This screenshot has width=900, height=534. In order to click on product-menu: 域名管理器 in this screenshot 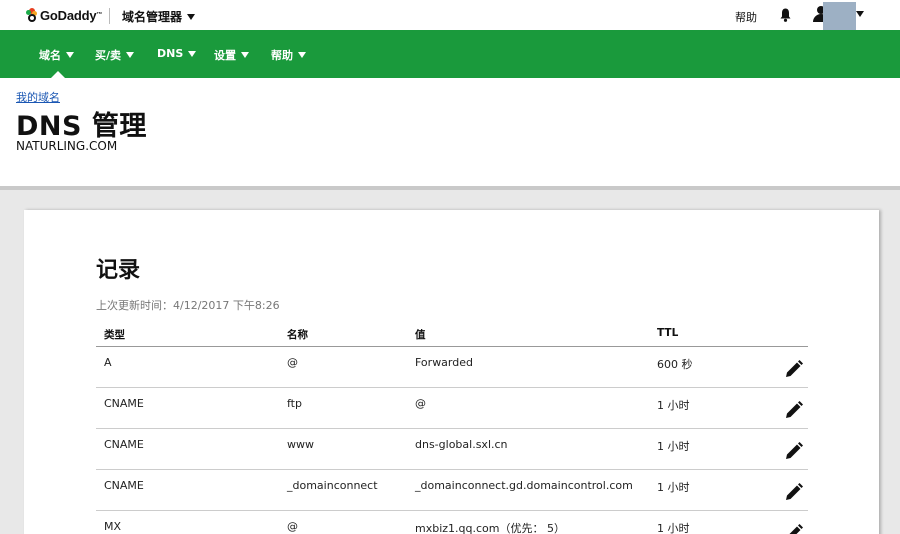, I will do `click(159, 16)`.